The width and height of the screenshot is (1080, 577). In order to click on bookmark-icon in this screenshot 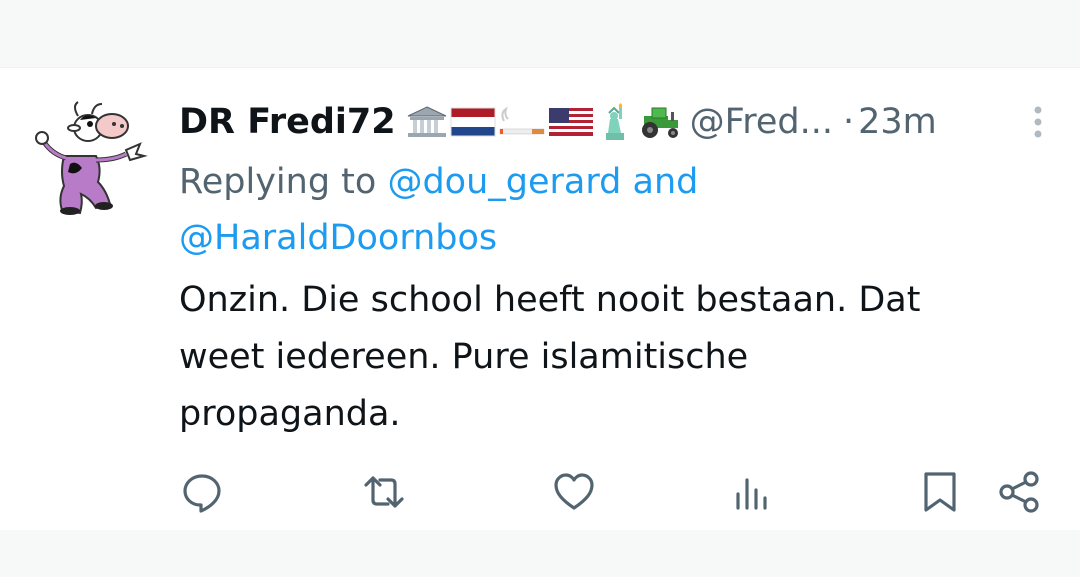, I will do `click(940, 492)`.